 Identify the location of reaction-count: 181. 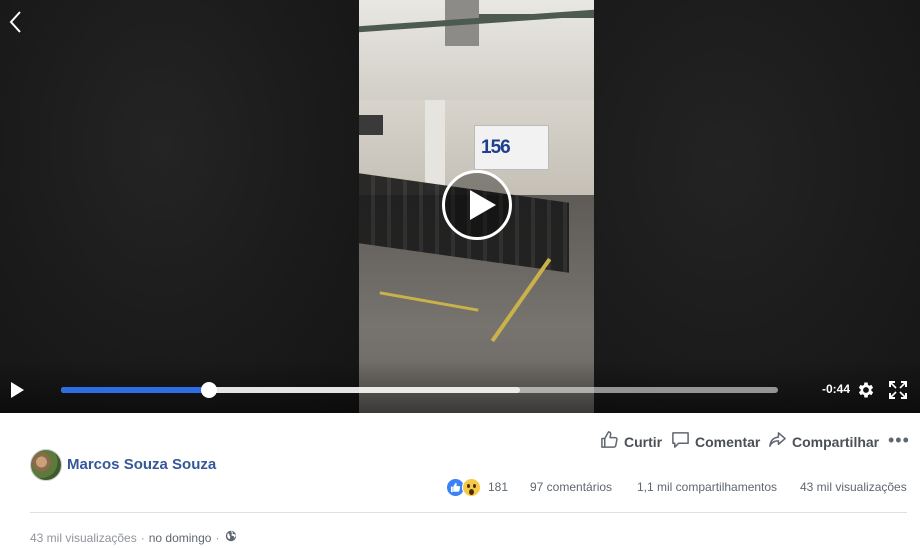
(498, 487).